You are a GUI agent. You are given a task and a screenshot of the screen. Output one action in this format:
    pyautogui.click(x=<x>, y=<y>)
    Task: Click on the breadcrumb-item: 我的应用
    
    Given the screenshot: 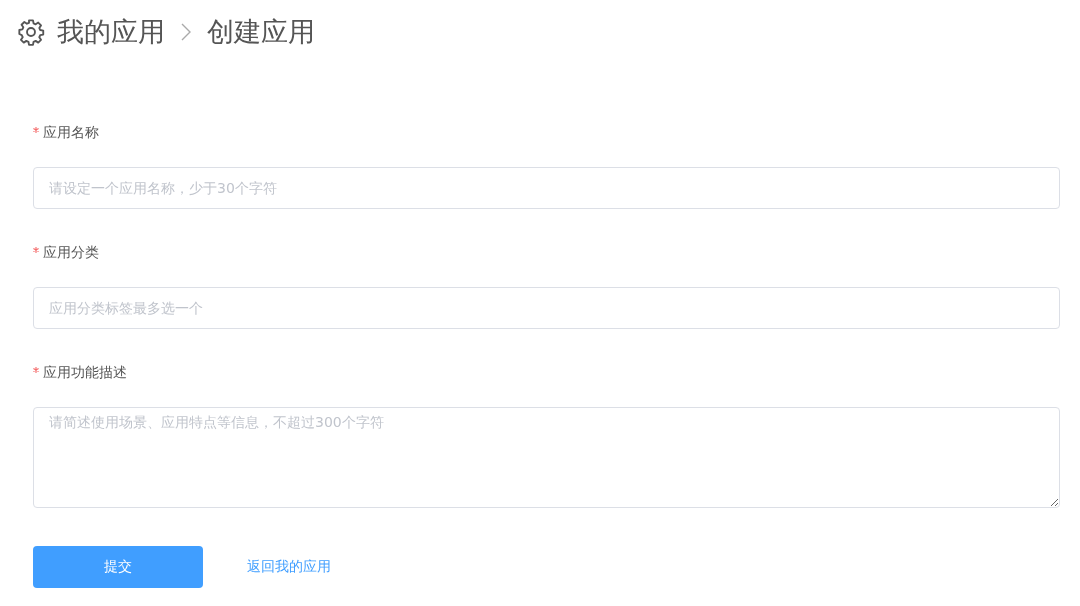 What is the action you would take?
    pyautogui.click(x=111, y=32)
    